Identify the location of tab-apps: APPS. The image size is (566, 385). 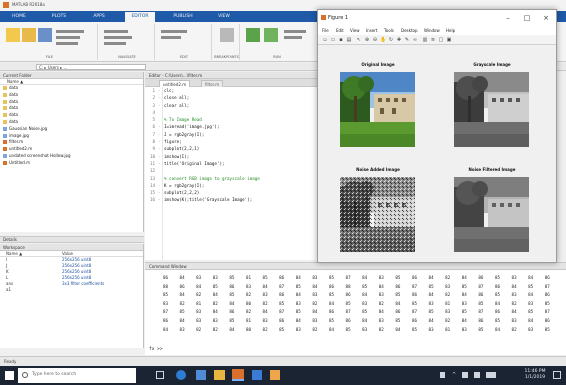
(99, 17).